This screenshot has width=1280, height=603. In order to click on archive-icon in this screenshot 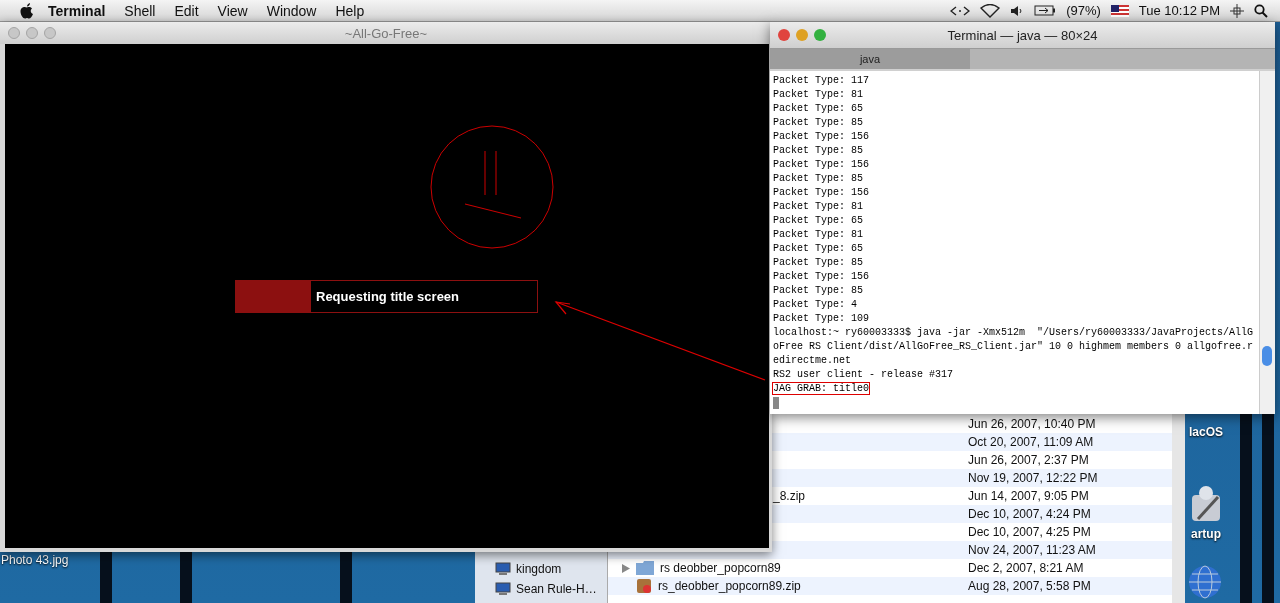, I will do `click(644, 586)`.